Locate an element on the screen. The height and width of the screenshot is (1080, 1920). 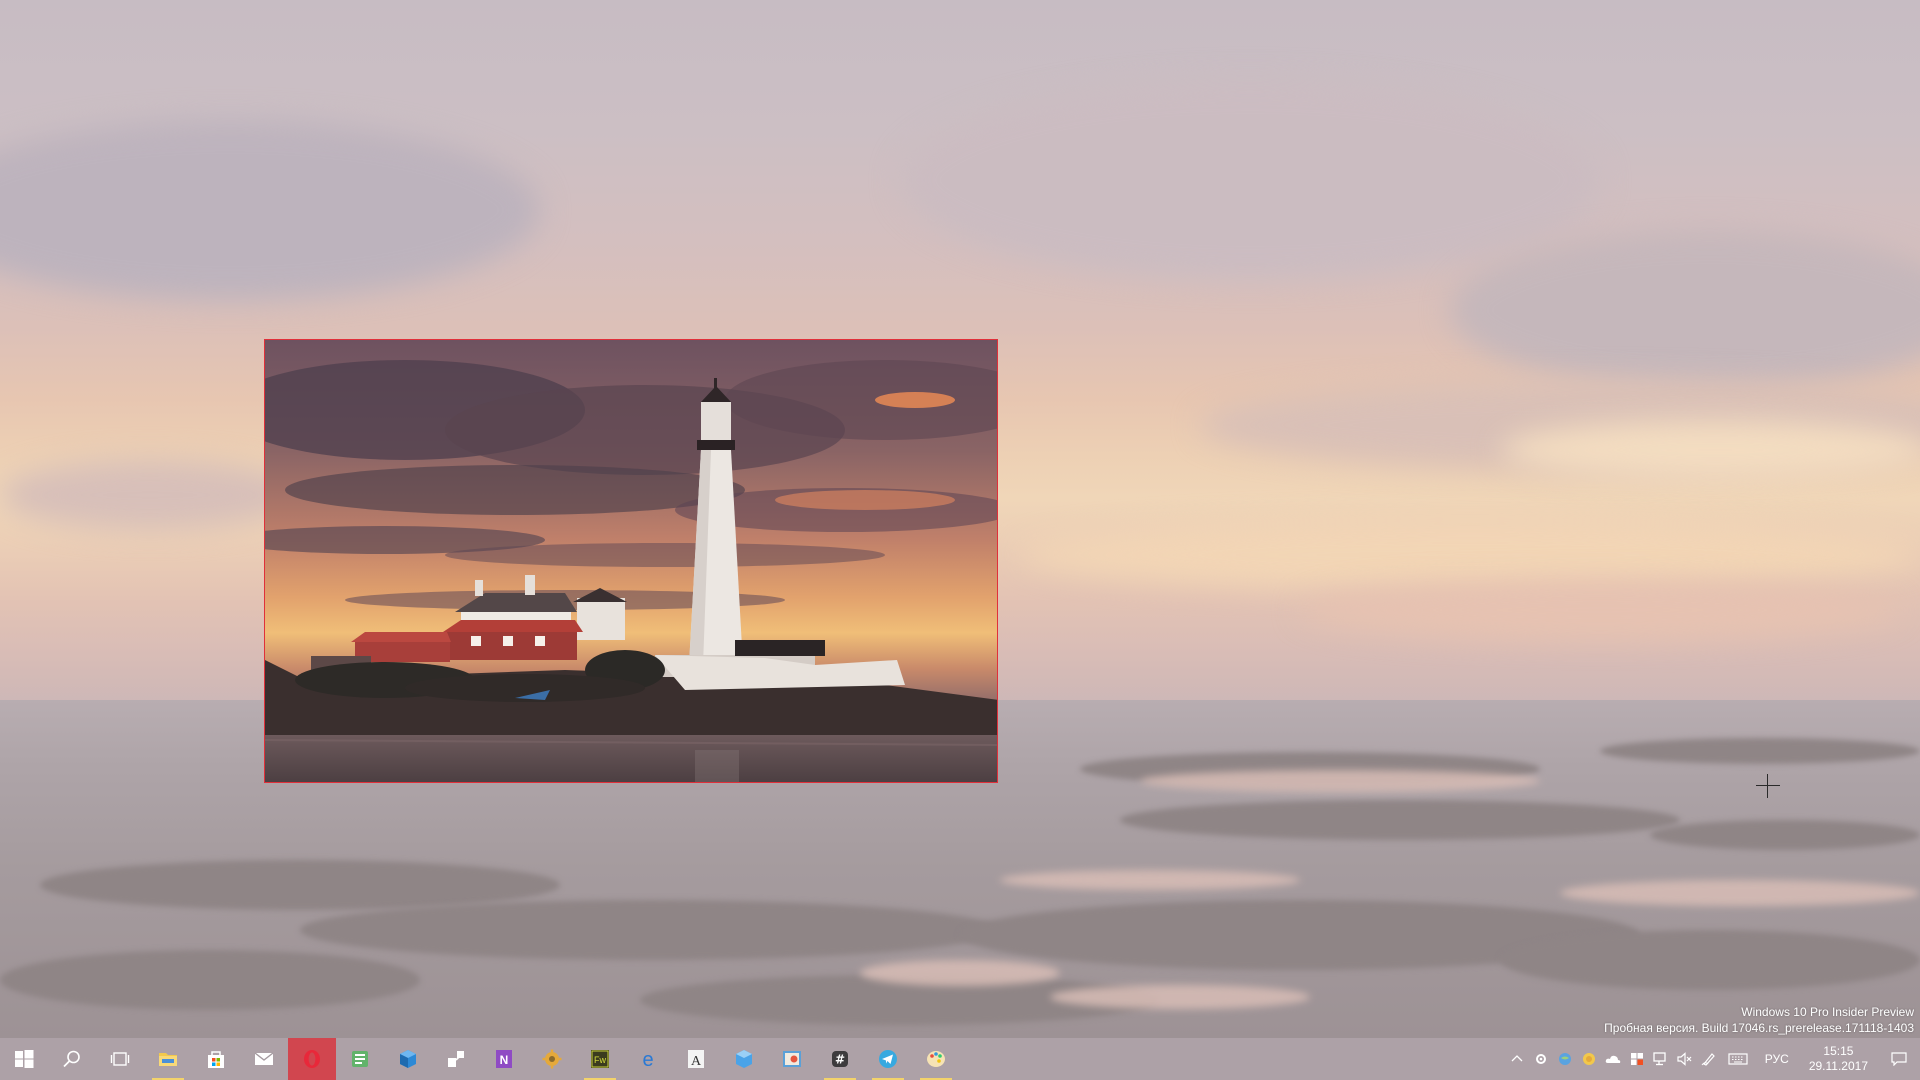
tray-touch-keyboard is located at coordinates (1738, 1059).